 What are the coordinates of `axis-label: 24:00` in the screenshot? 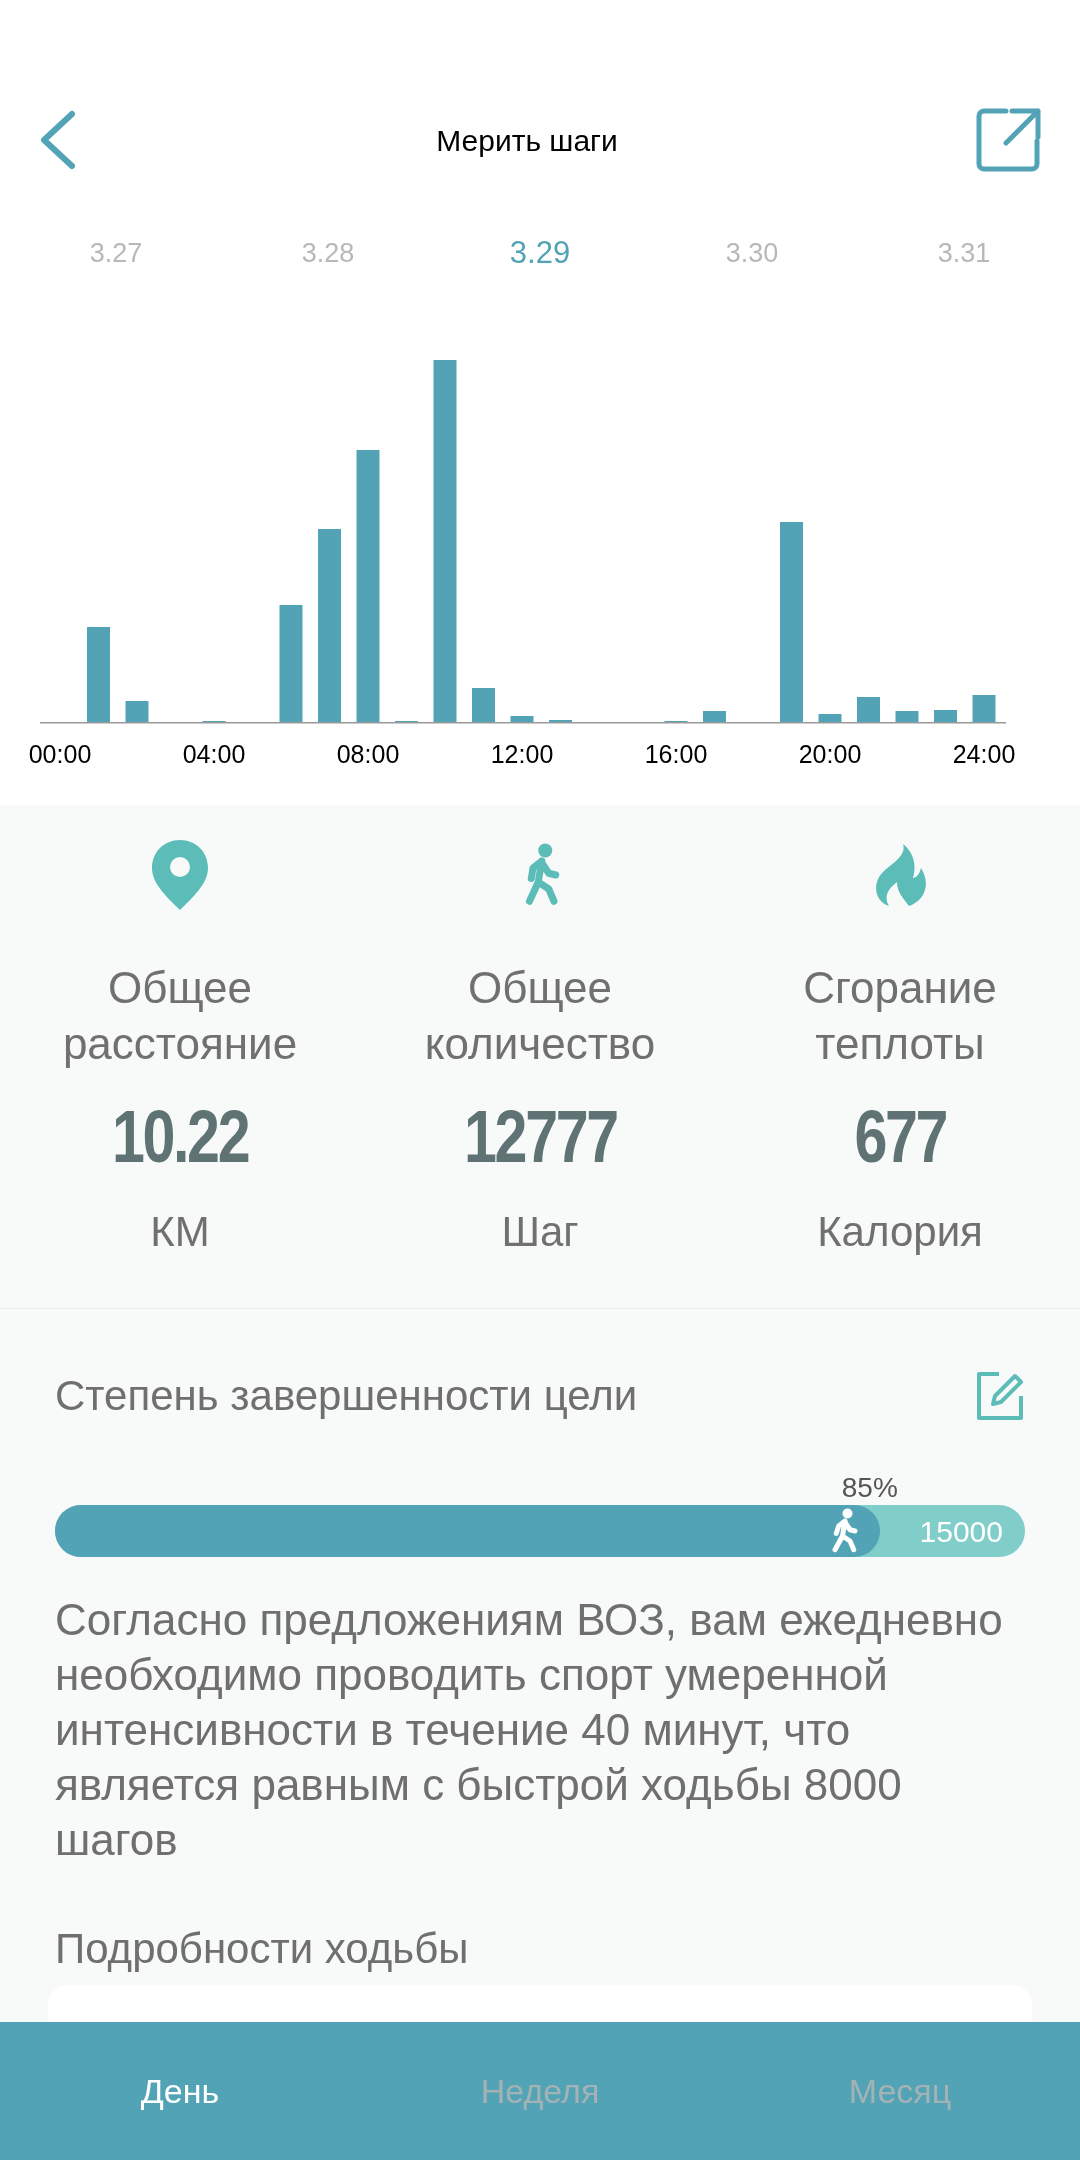 It's located at (984, 754).